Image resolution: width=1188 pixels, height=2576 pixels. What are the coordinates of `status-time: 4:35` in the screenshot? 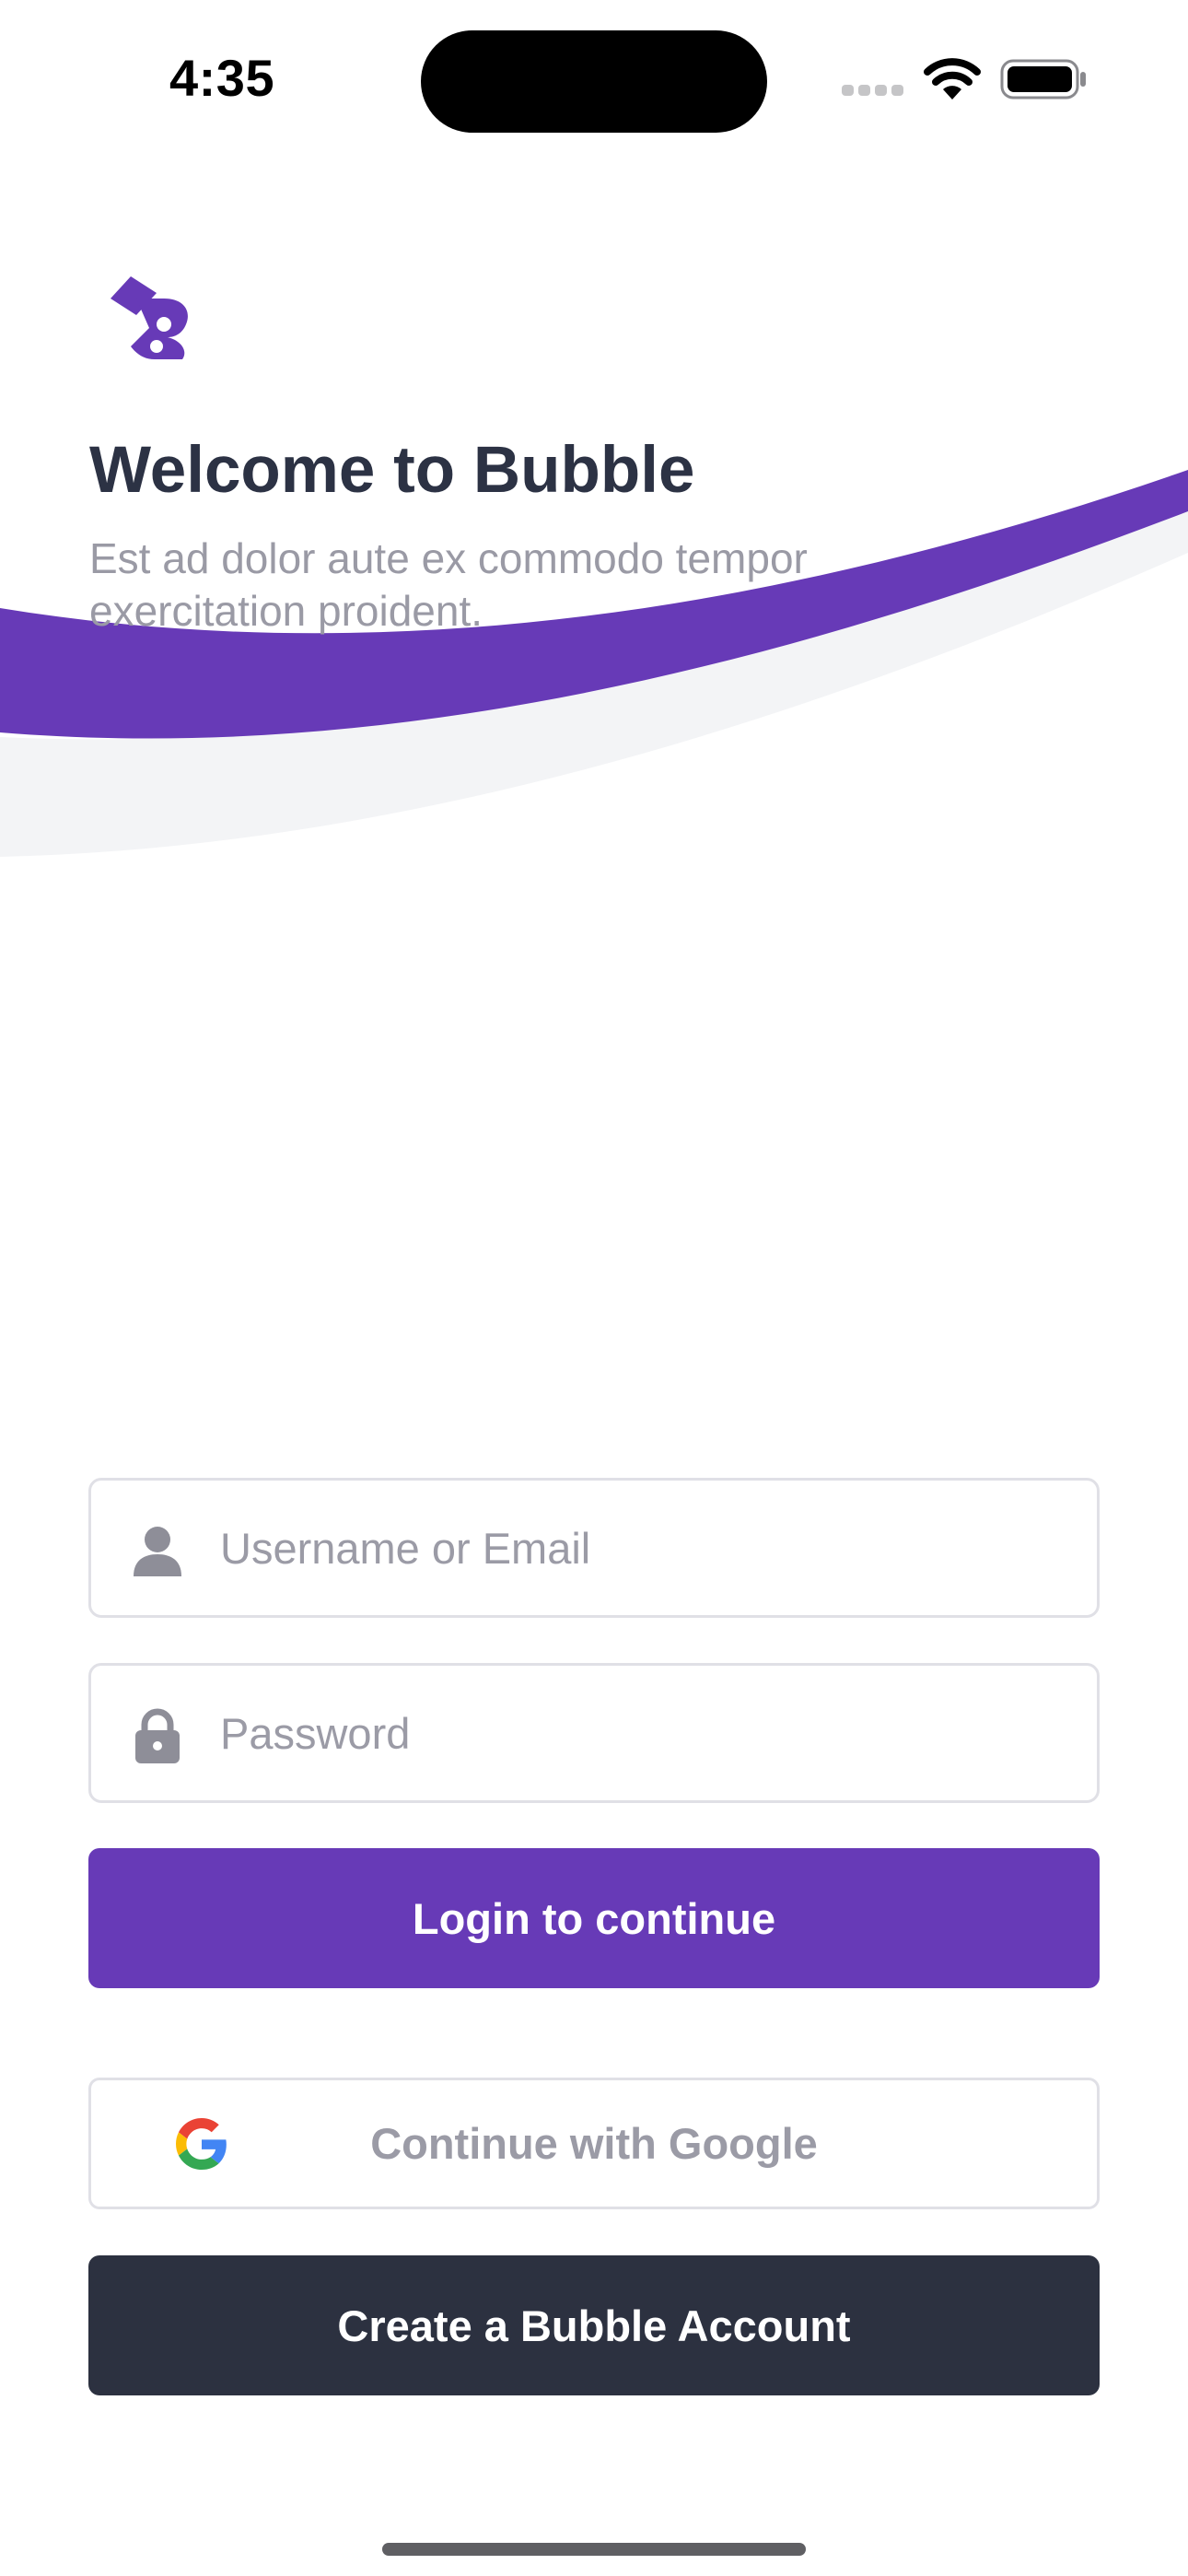 It's located at (222, 78).